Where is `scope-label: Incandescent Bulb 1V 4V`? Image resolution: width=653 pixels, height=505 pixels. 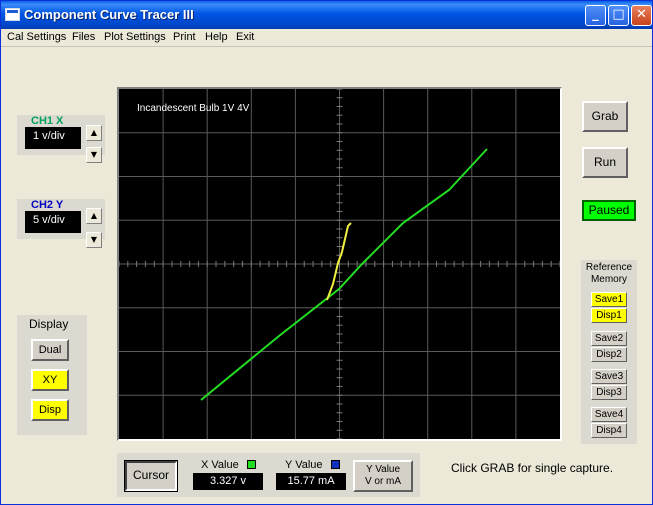
scope-label: Incandescent Bulb 1V 4V is located at coordinates (193, 108).